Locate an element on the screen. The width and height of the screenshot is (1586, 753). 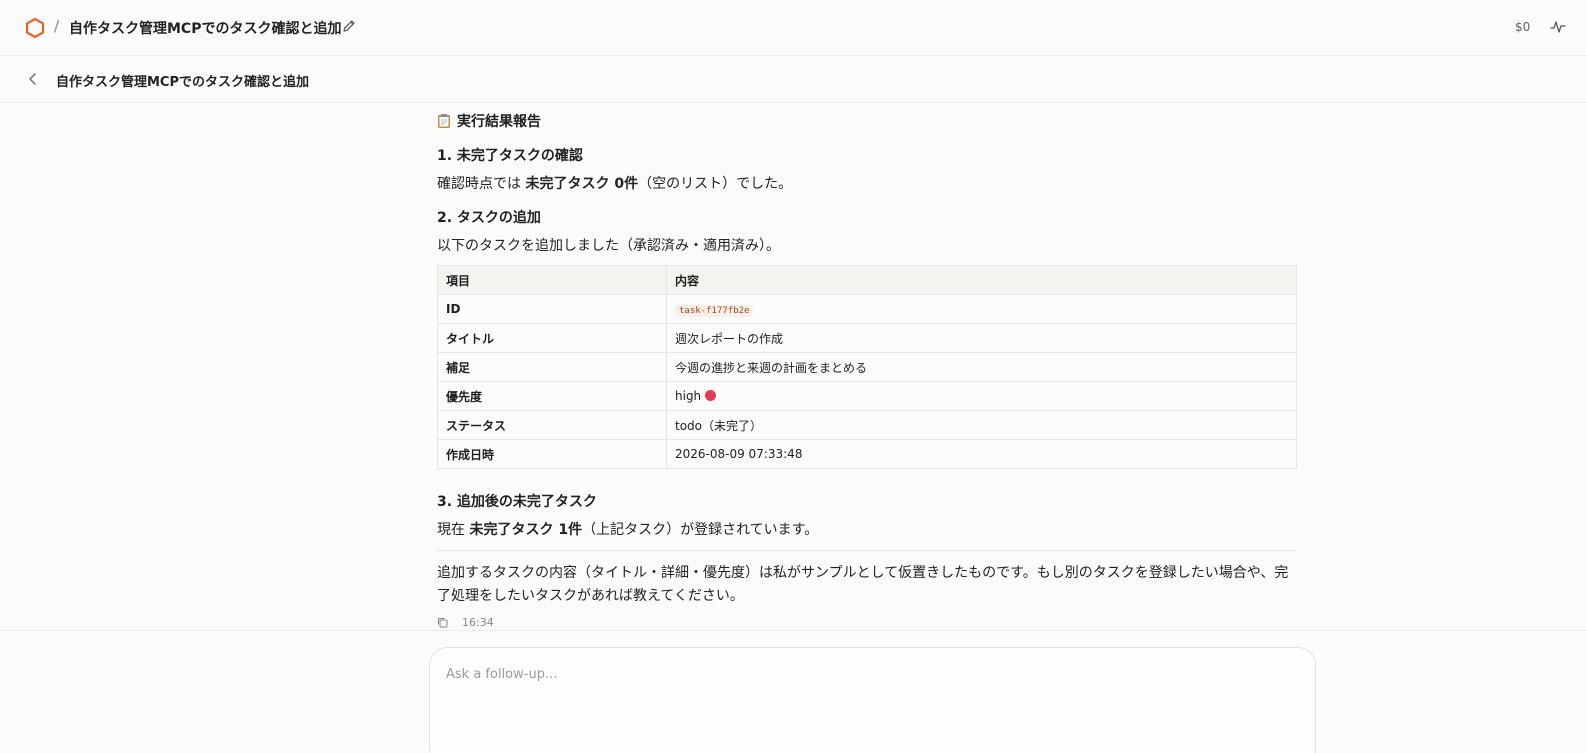
section-title: 2. タスクの追加 is located at coordinates (489, 218).